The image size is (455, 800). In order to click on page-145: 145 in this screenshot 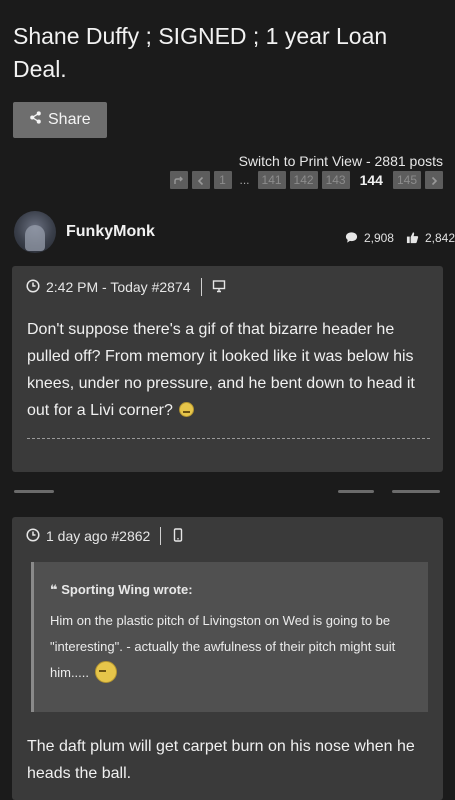, I will do `click(406, 180)`.